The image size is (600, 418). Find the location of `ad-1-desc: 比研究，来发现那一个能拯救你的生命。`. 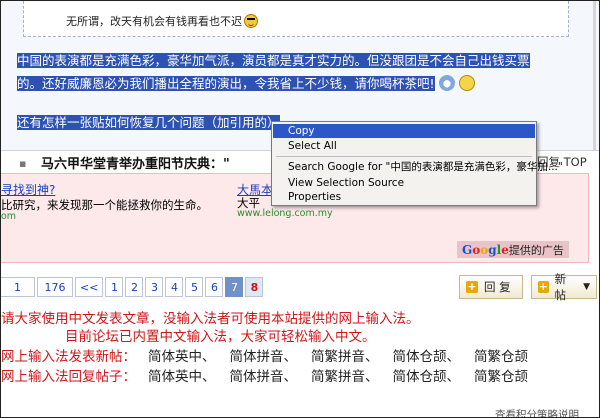

ad-1-desc: 比研究，来发现那一个能拯救你的生命。 is located at coordinates (104, 205).